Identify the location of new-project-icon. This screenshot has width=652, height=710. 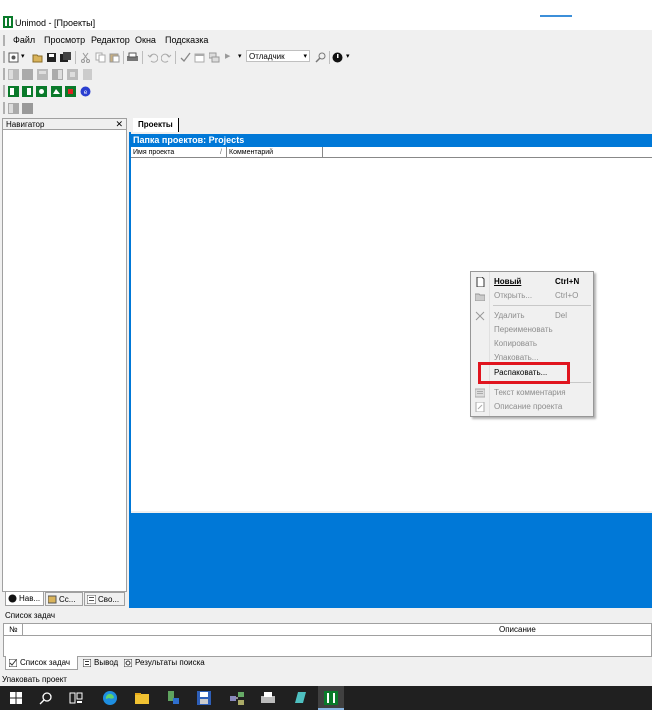
(13, 57).